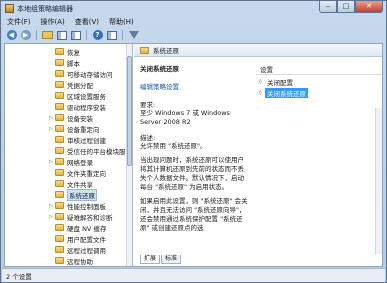 The width and height of the screenshot is (387, 283). I want to click on window-controls: ‒ □ ✕, so click(351, 7).